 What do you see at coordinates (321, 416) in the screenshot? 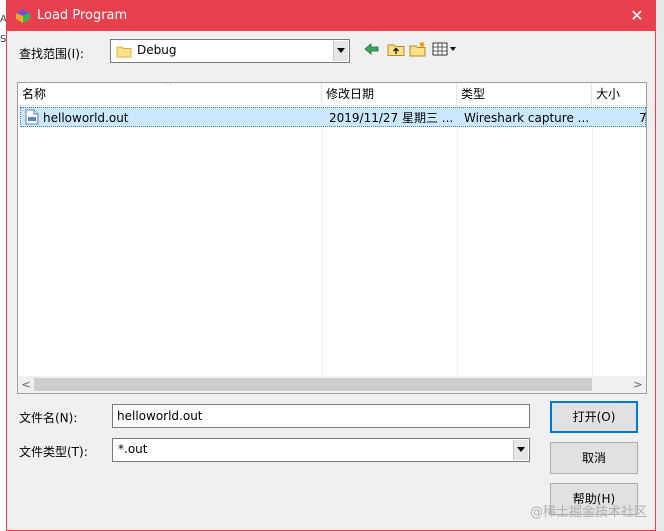
I see `filename-input: helloworld.out` at bounding box center [321, 416].